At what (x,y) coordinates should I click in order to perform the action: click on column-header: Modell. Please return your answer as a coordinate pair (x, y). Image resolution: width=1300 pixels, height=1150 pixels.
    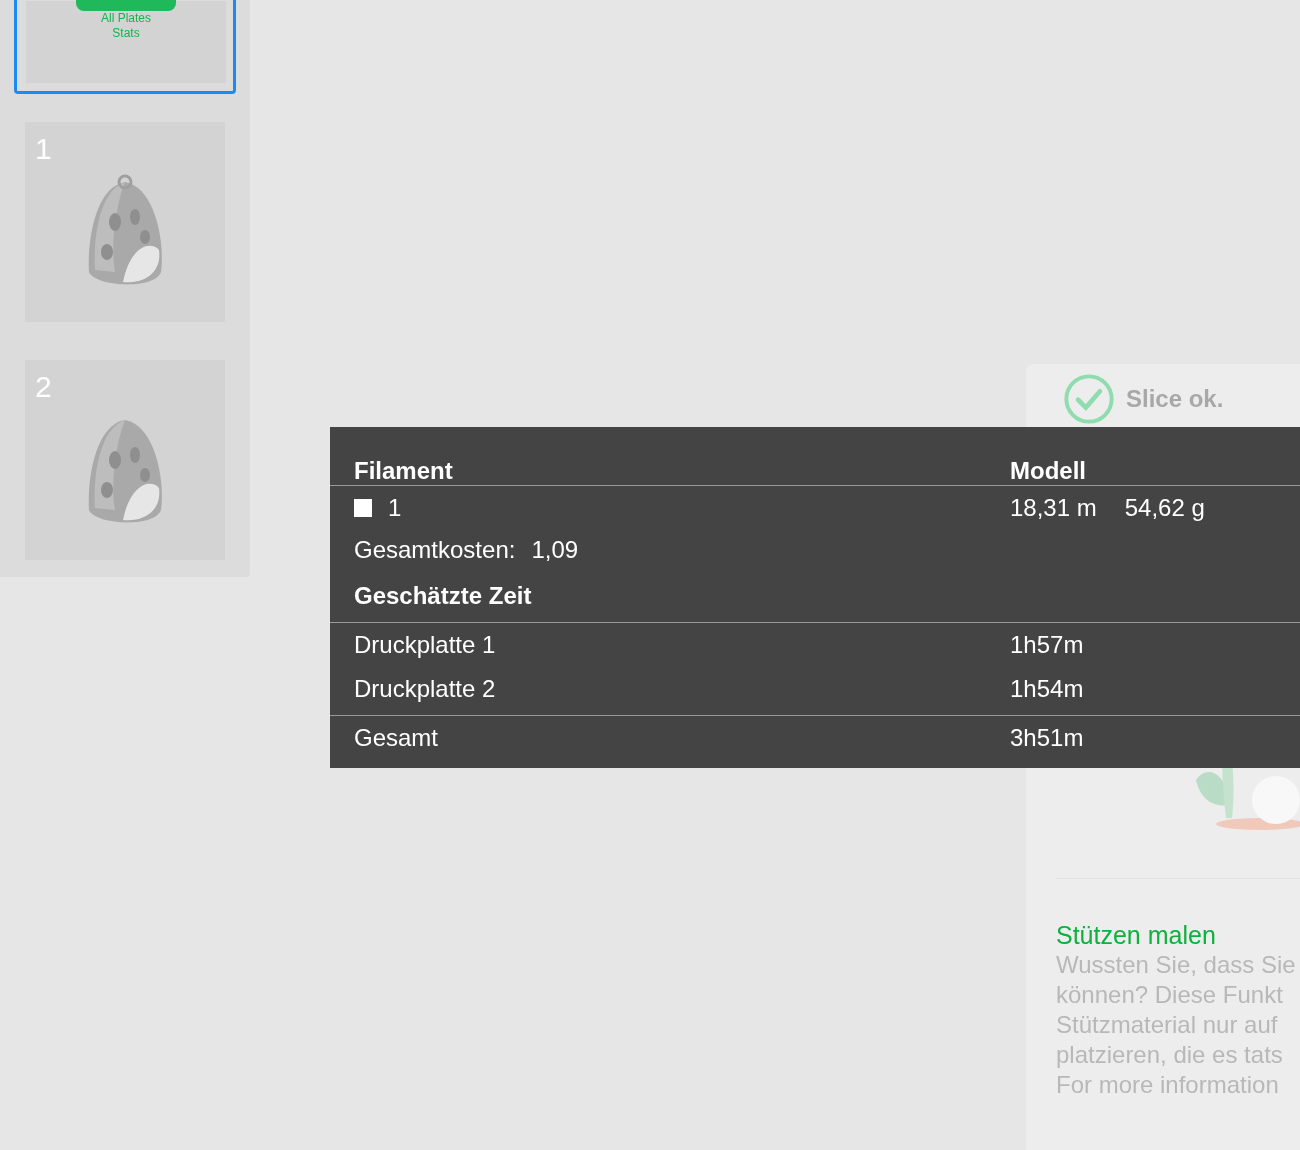
    Looking at the image, I should click on (1048, 471).